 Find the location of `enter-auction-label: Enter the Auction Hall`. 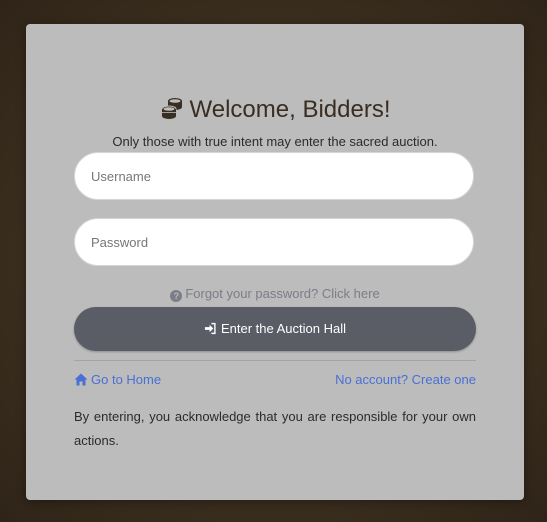

enter-auction-label: Enter the Auction Hall is located at coordinates (283, 328).